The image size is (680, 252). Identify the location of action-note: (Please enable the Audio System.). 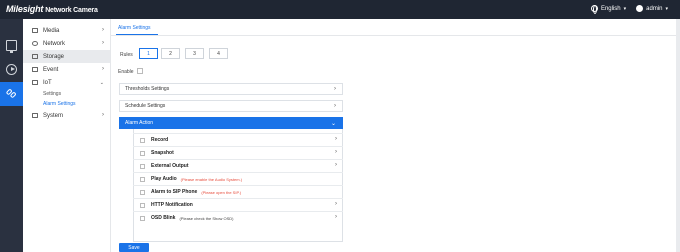
(211, 179).